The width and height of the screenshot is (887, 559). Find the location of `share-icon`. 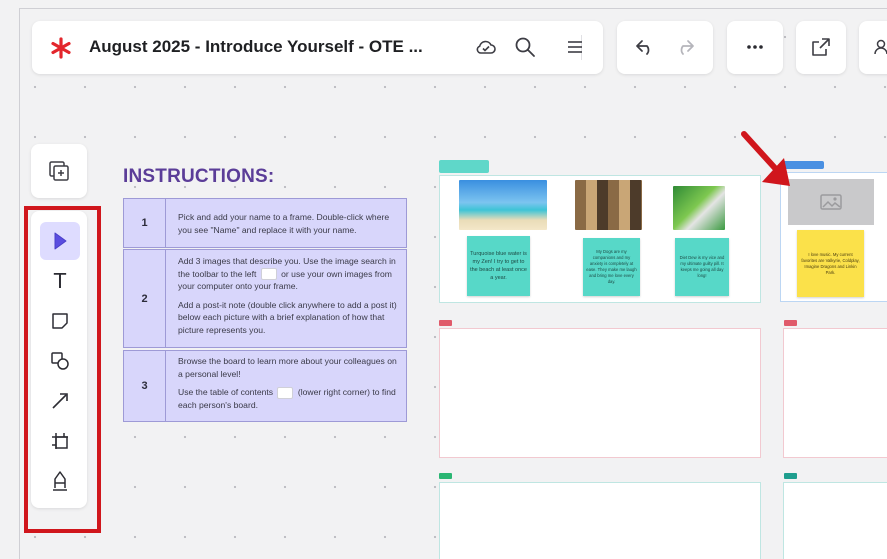

share-icon is located at coordinates (821, 47).